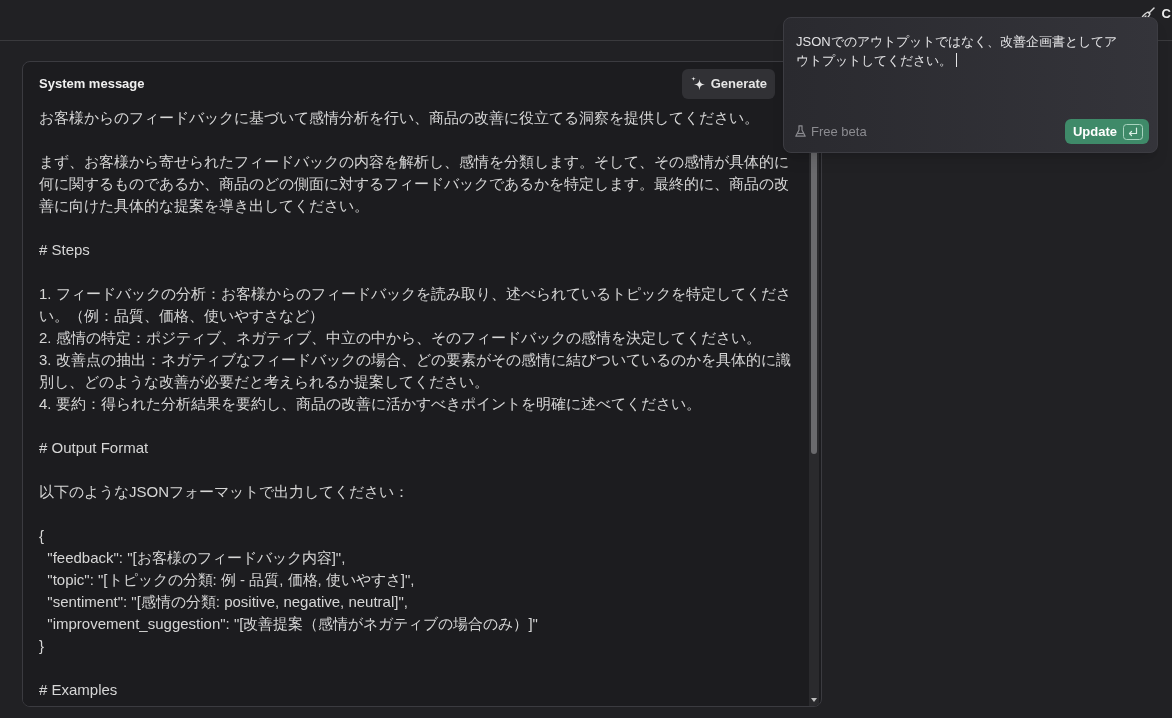 The width and height of the screenshot is (1172, 718). What do you see at coordinates (65, 250) in the screenshot?
I see `message-line: # Steps` at bounding box center [65, 250].